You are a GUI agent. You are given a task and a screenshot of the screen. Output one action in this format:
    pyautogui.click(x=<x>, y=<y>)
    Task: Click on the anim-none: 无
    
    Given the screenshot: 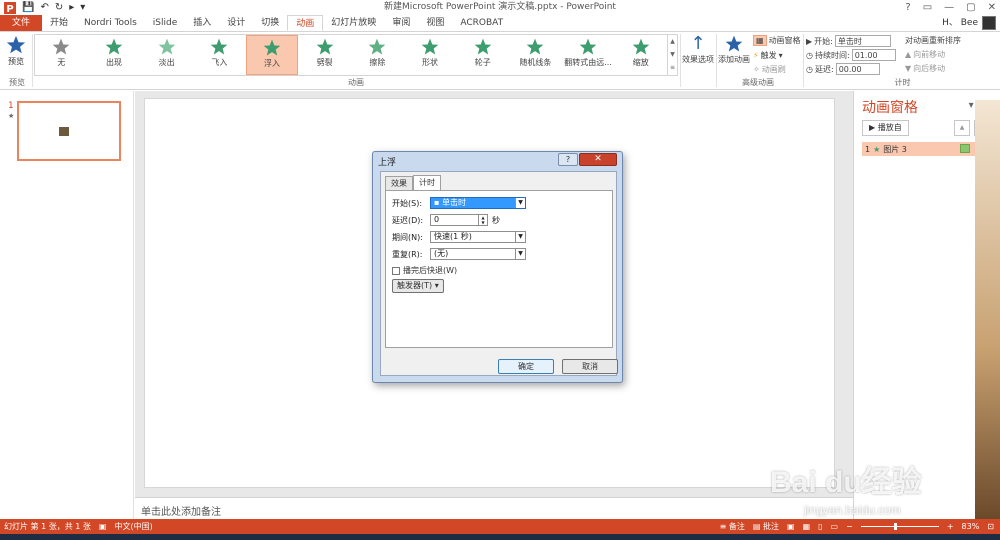 What is the action you would take?
    pyautogui.click(x=61, y=55)
    